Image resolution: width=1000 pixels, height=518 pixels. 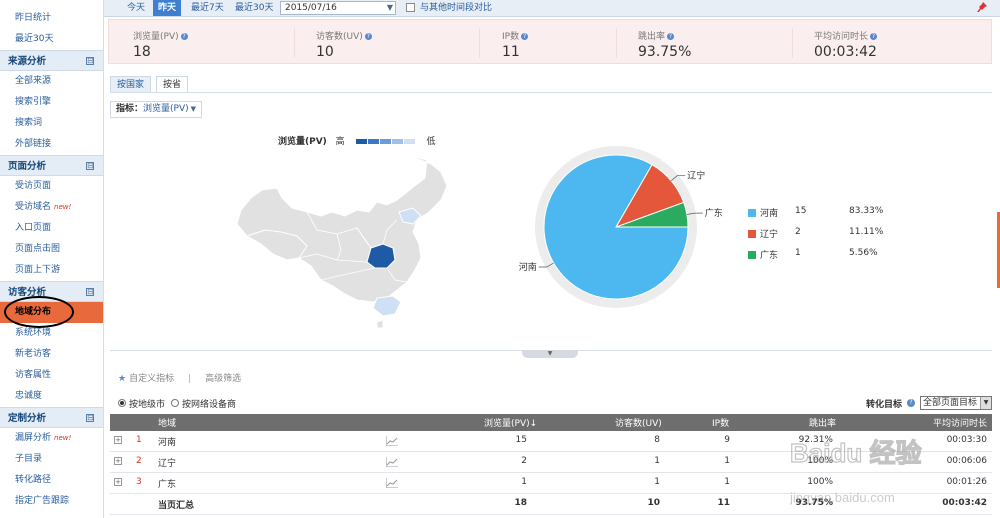 What do you see at coordinates (131, 84) in the screenshot?
I see `tab-by-country: 按国家` at bounding box center [131, 84].